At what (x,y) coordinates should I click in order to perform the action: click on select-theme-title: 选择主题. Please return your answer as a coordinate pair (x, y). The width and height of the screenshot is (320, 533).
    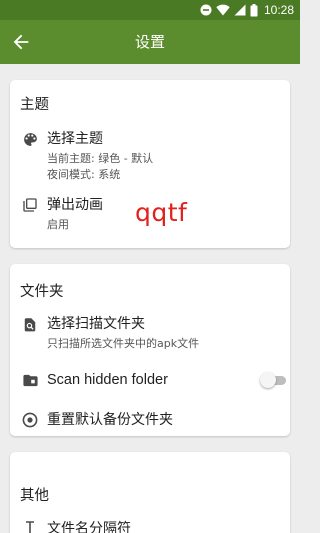
    Looking at the image, I should click on (75, 139).